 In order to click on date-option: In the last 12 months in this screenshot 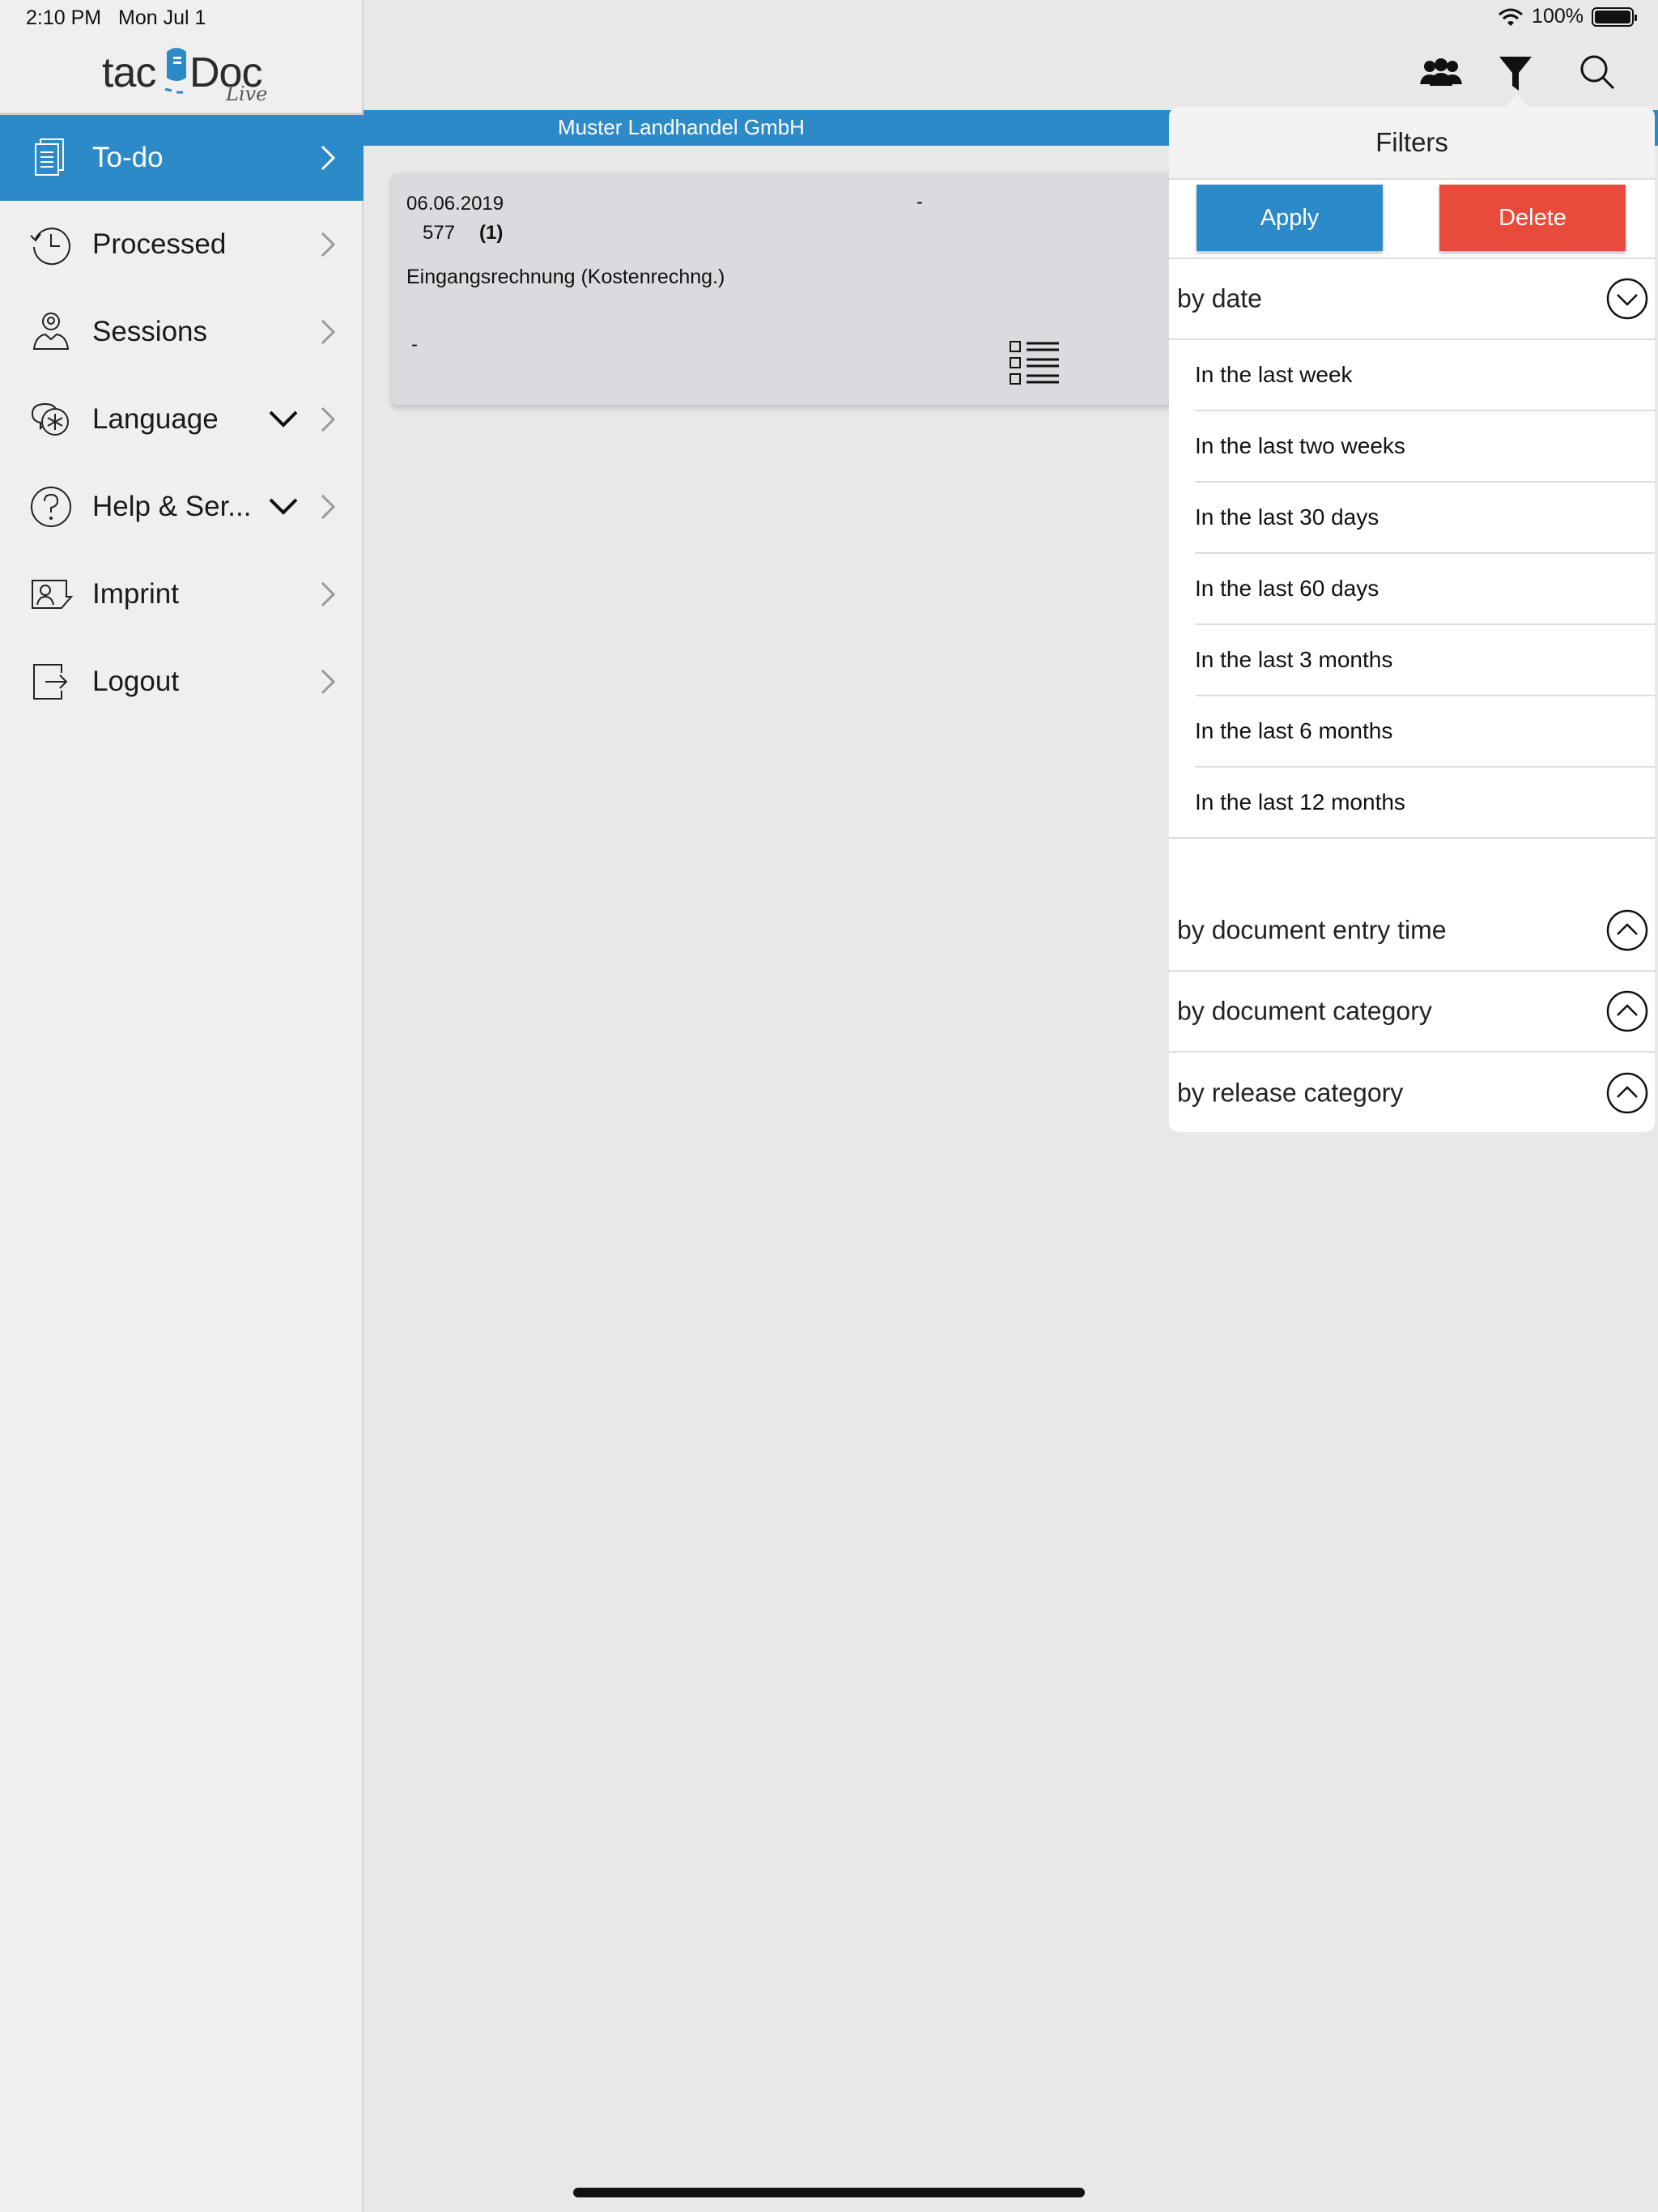, I will do `click(1412, 804)`.